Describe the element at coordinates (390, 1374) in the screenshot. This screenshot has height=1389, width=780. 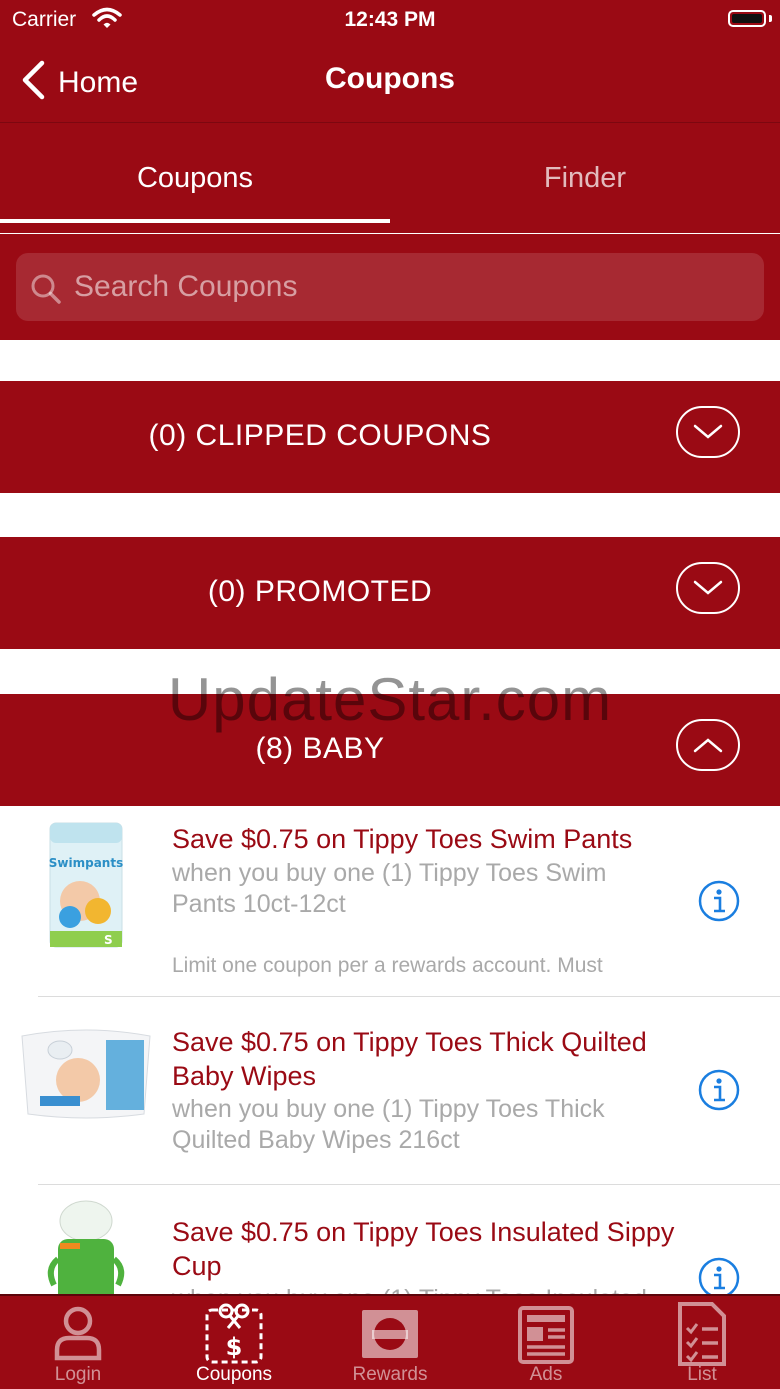
I see `tab-label: Rewards` at that location.